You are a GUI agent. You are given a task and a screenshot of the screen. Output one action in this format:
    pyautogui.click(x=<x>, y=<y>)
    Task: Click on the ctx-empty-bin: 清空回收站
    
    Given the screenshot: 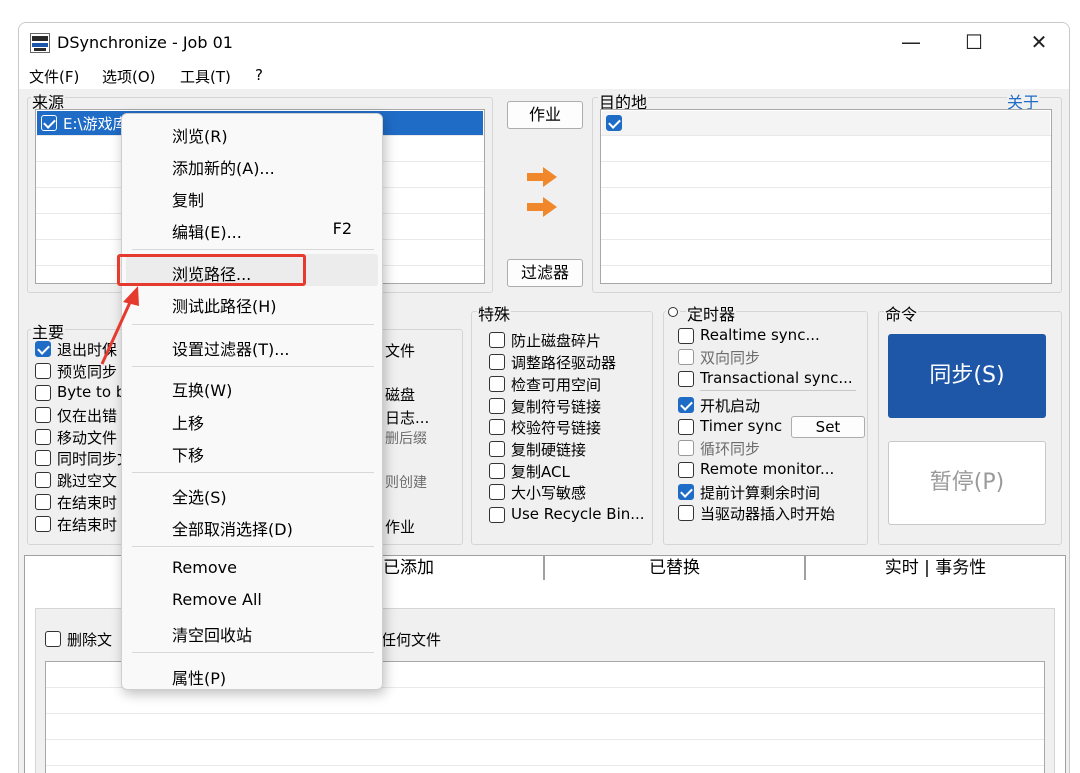 What is the action you would take?
    pyautogui.click(x=212, y=634)
    